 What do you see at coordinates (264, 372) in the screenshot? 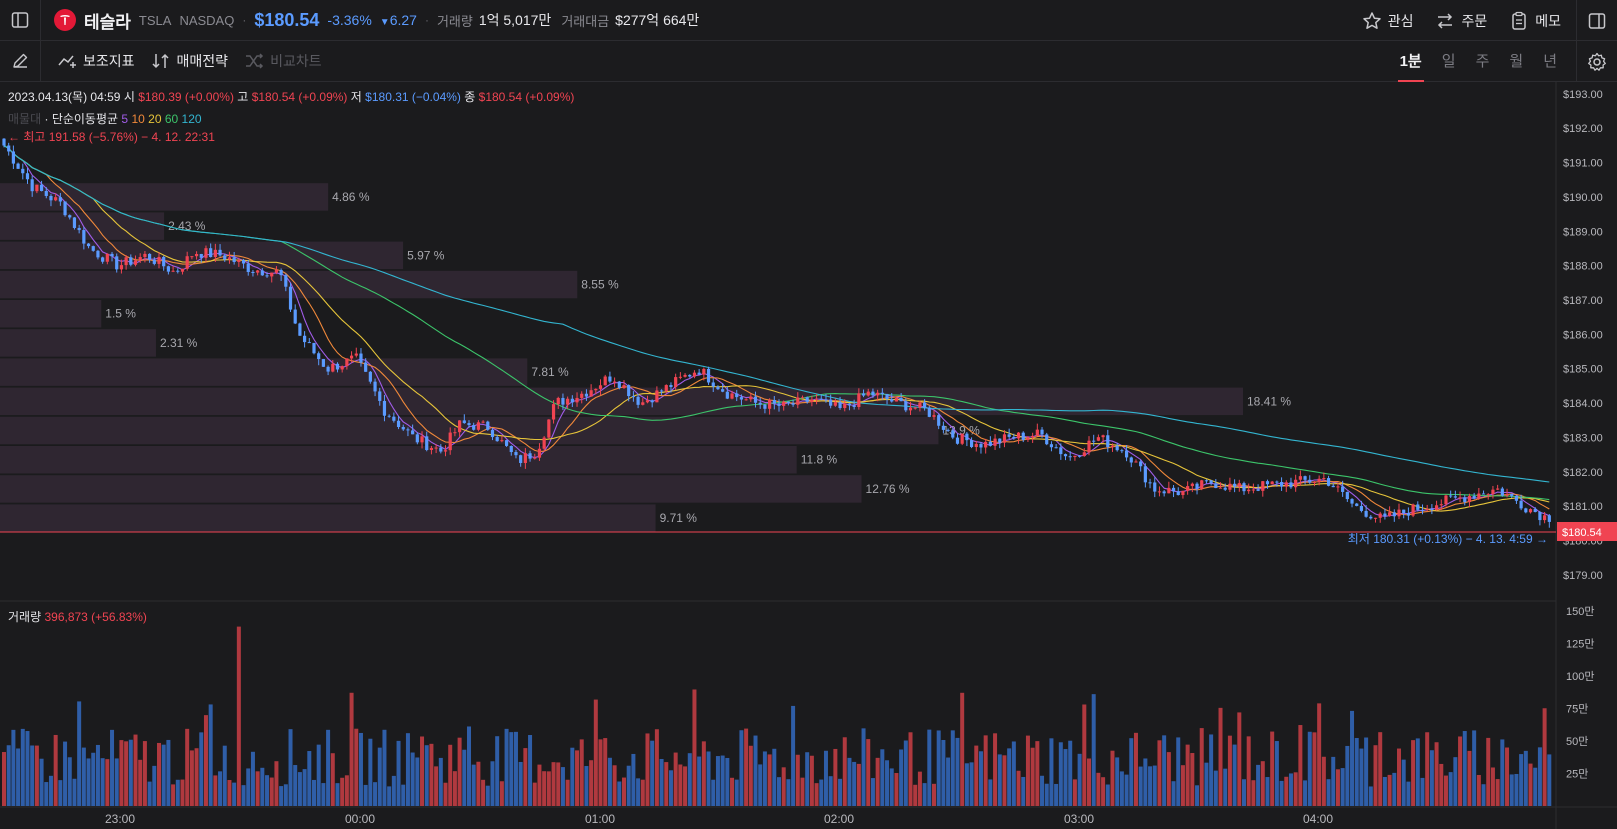
I see `volume-profile-band` at bounding box center [264, 372].